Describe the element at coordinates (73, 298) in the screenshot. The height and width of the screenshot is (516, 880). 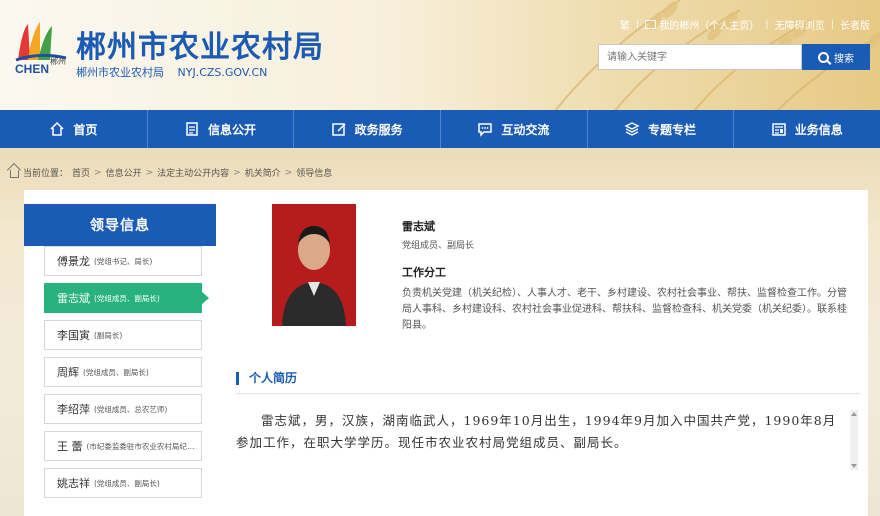
I see `leader-name: 雷志斌` at that location.